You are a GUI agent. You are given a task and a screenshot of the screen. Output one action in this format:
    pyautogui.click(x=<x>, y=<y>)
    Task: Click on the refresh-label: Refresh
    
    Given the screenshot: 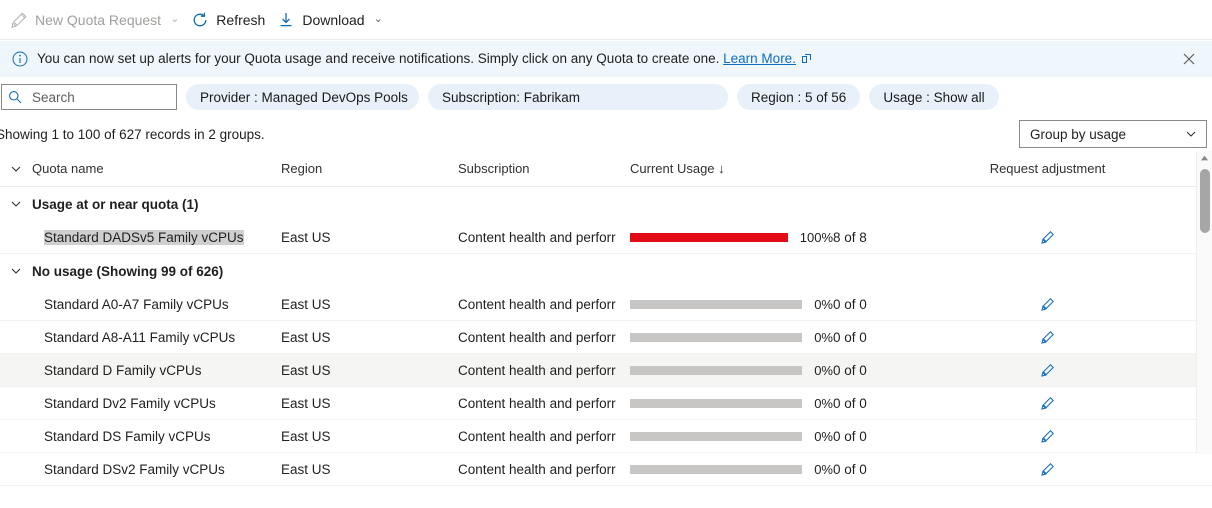 What is the action you would take?
    pyautogui.click(x=241, y=19)
    